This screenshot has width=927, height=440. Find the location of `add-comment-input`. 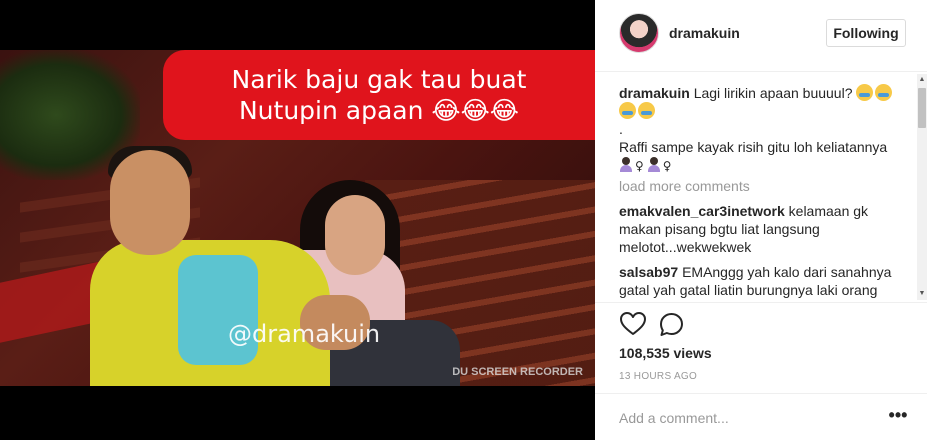

add-comment-input is located at coordinates (744, 418).